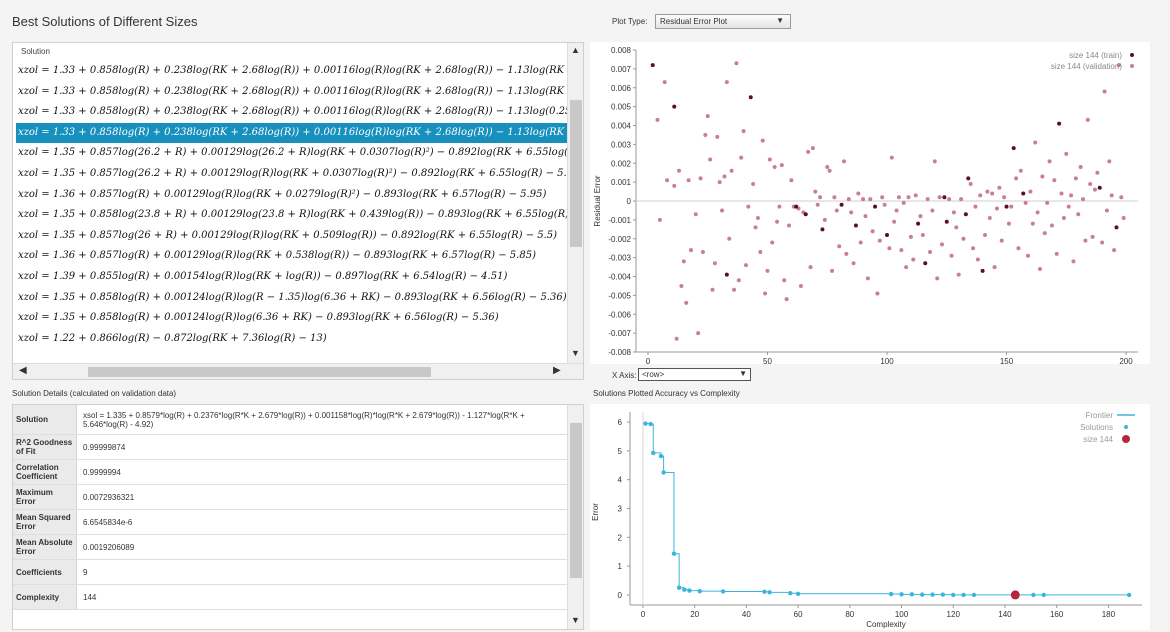  I want to click on y-tick-label: -0.002, so click(619, 239).